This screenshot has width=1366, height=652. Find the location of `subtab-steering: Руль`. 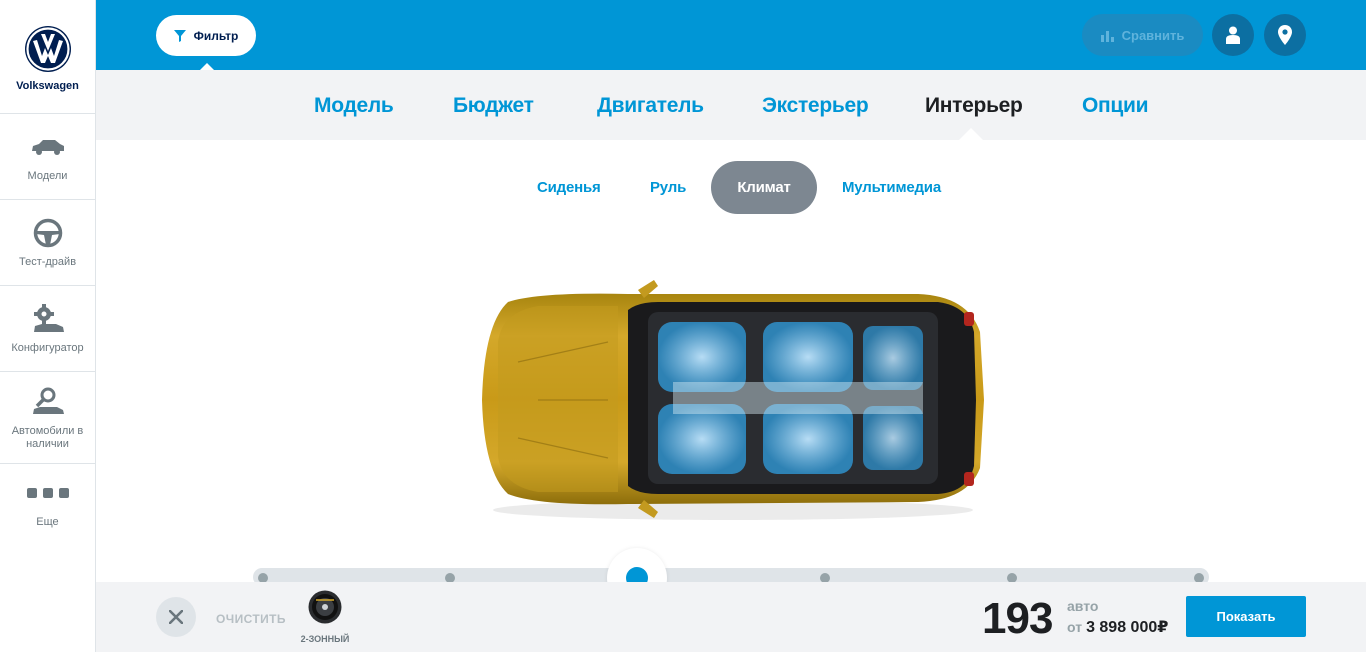

subtab-steering: Руль is located at coordinates (668, 187).